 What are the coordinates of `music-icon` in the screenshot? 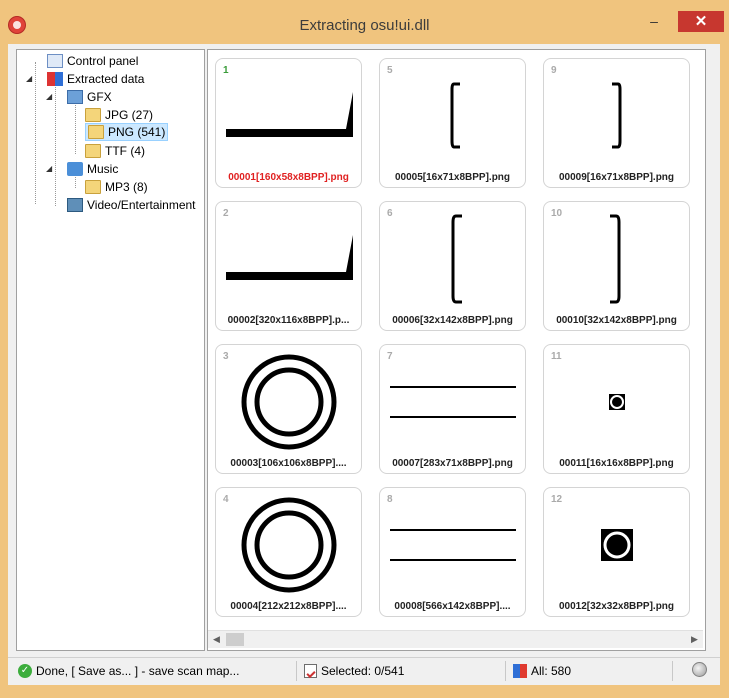 It's located at (75, 169).